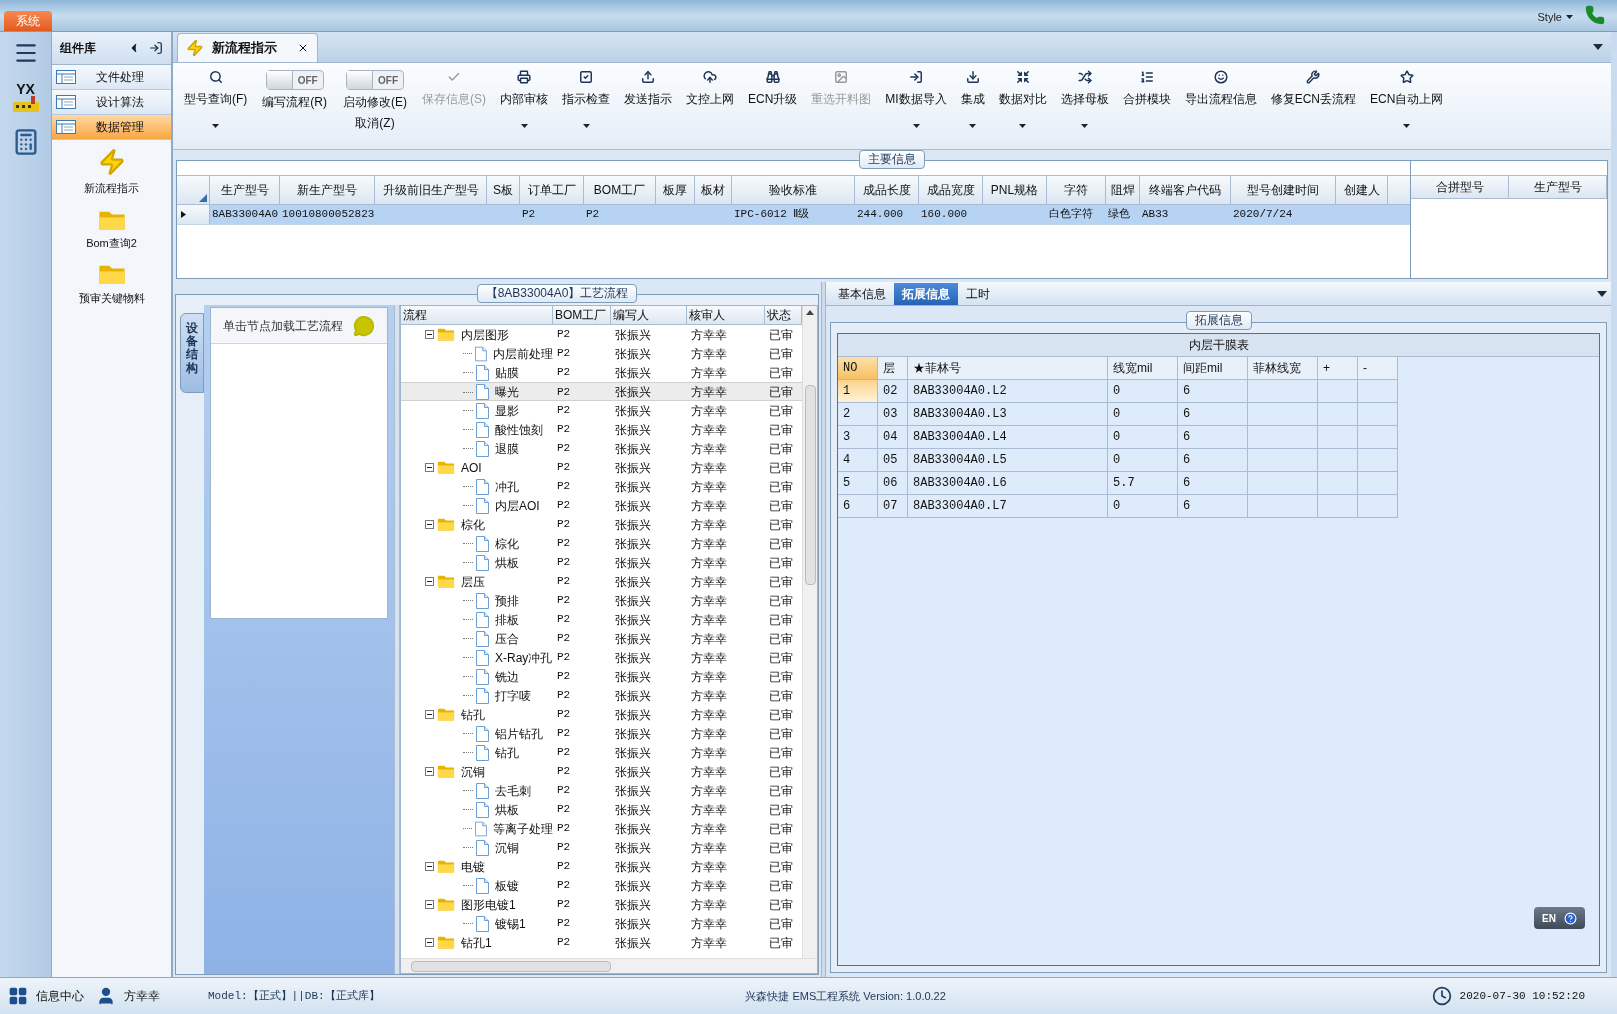 The image size is (1617, 1014). Describe the element at coordinates (18, 996) in the screenshot. I see `grid-icon` at that location.